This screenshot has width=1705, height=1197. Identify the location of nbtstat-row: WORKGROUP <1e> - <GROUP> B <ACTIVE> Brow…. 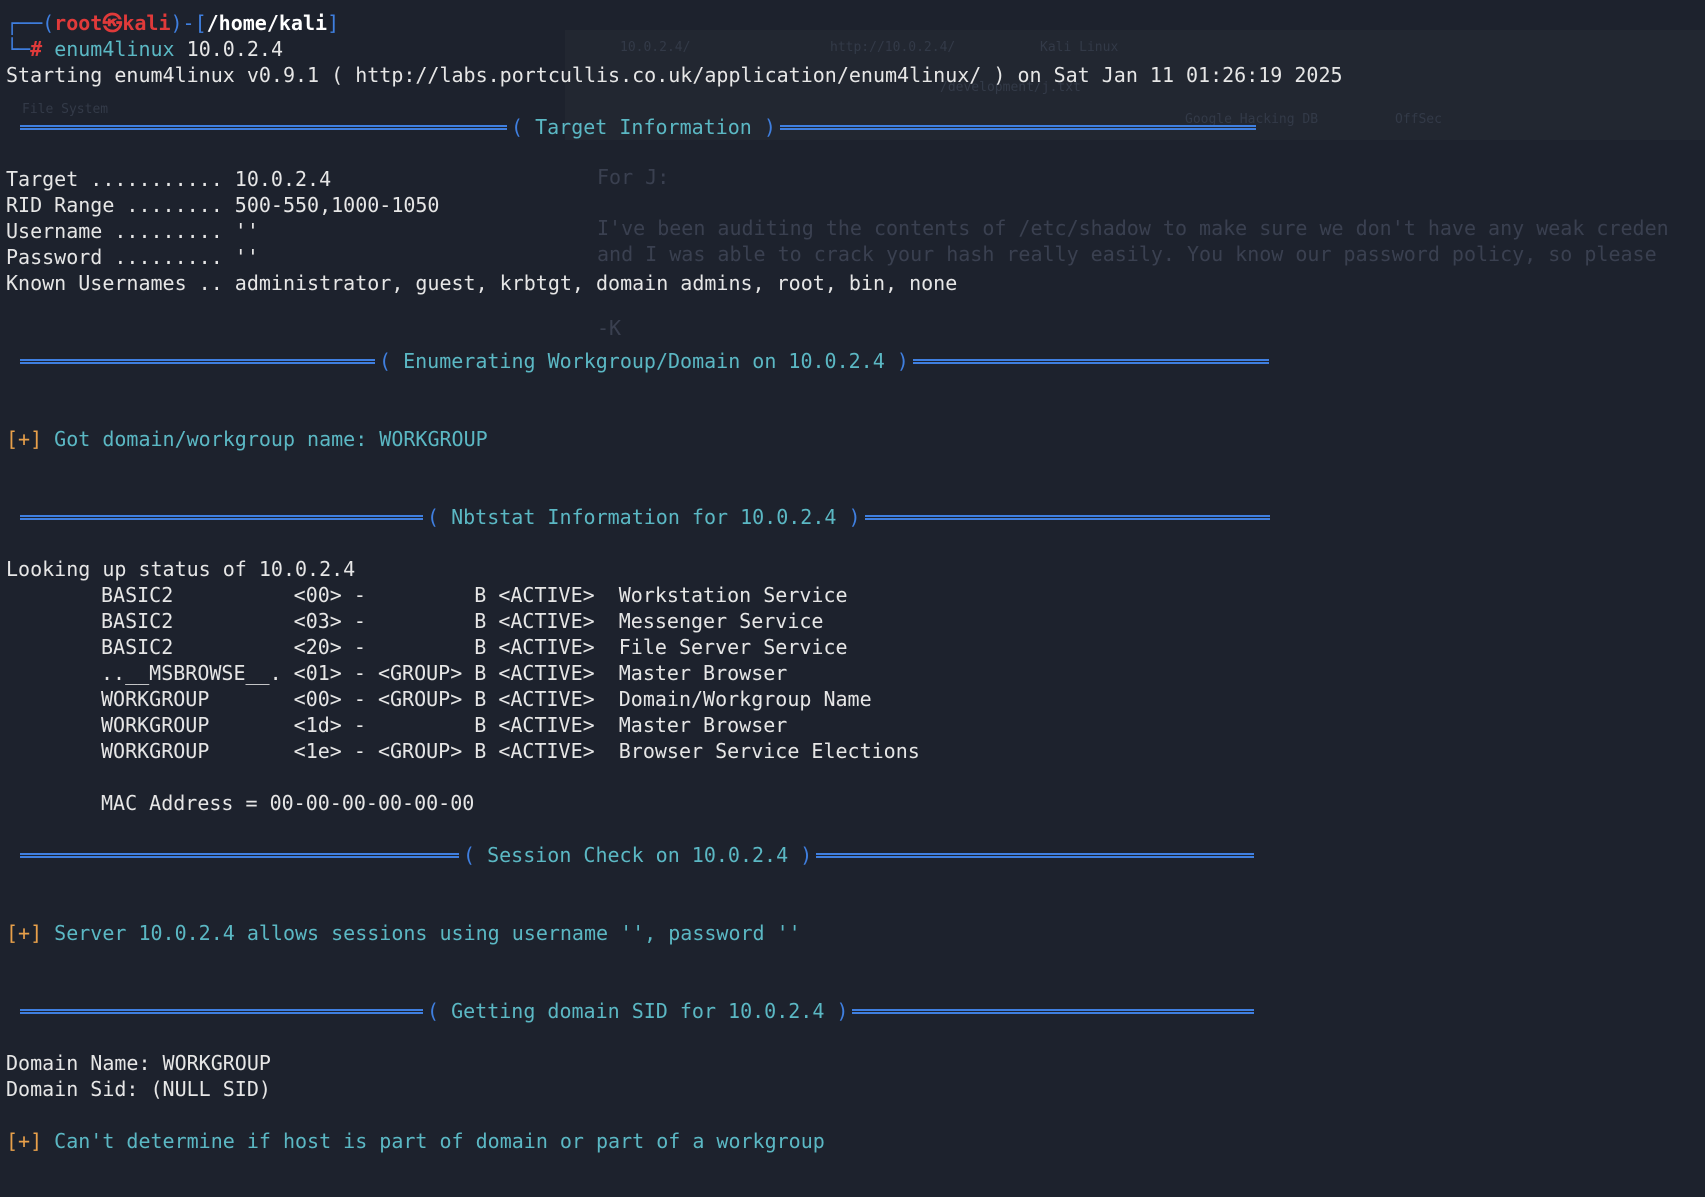
(510, 751).